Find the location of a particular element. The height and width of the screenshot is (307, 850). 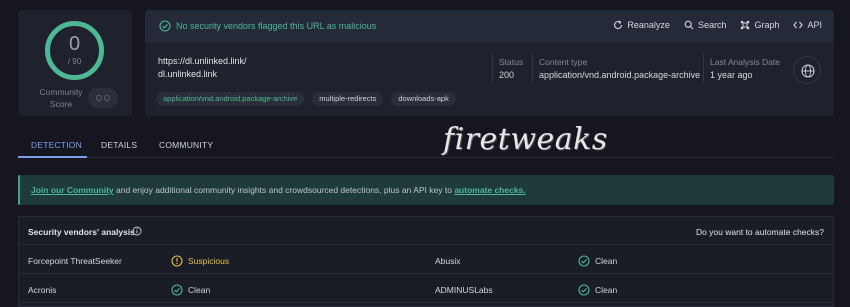

vendor-name: ADMINUSLabs is located at coordinates (464, 290).